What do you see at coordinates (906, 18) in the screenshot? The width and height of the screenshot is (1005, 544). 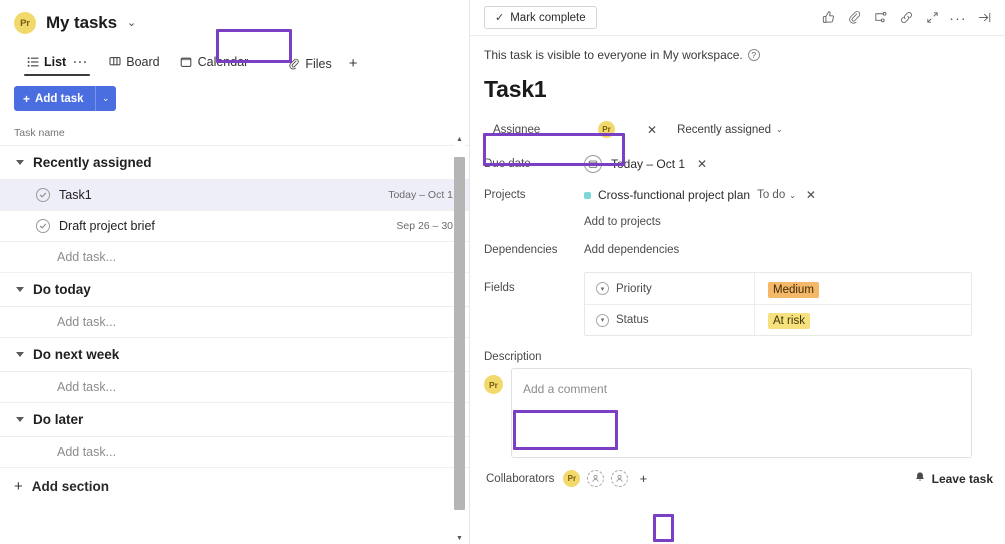 I see `link-icon` at bounding box center [906, 18].